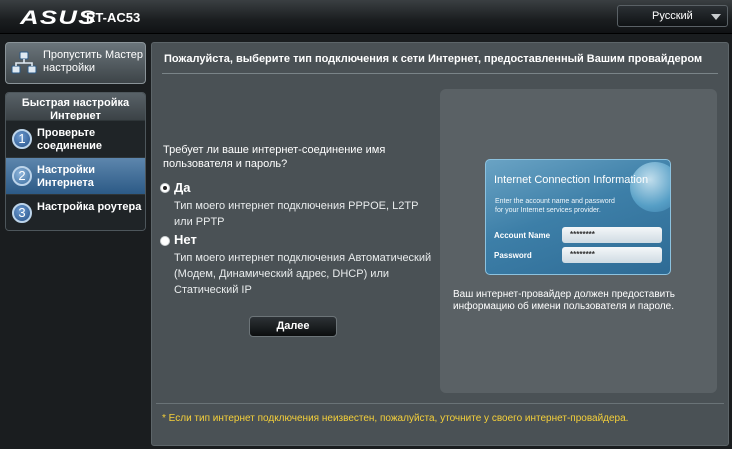 This screenshot has height=449, width=732. Describe the element at coordinates (612, 255) in the screenshot. I see `card-password-field: ********` at that location.